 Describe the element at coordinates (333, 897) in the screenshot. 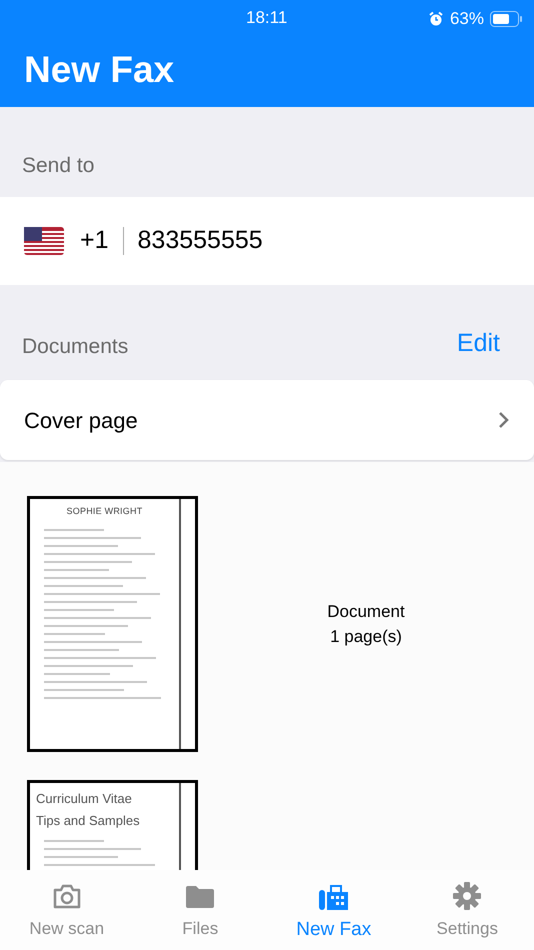

I see `fax-icon` at that location.